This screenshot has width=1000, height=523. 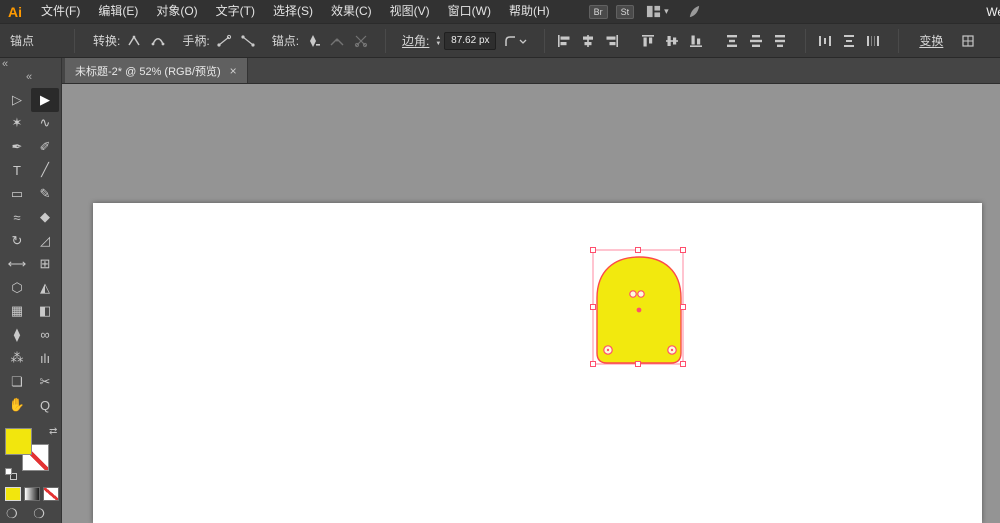 What do you see at coordinates (515, 41) in the screenshot?
I see `corner-type-dropdown` at bounding box center [515, 41].